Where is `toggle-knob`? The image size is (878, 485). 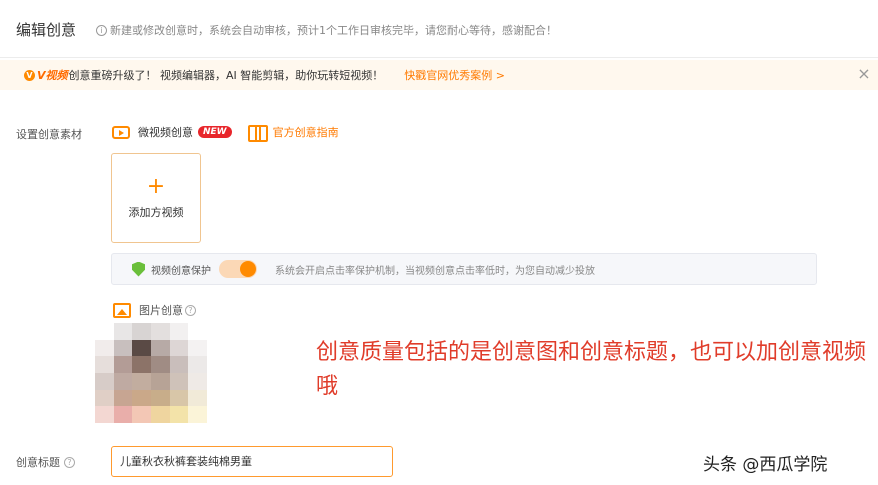
toggle-knob is located at coordinates (248, 269).